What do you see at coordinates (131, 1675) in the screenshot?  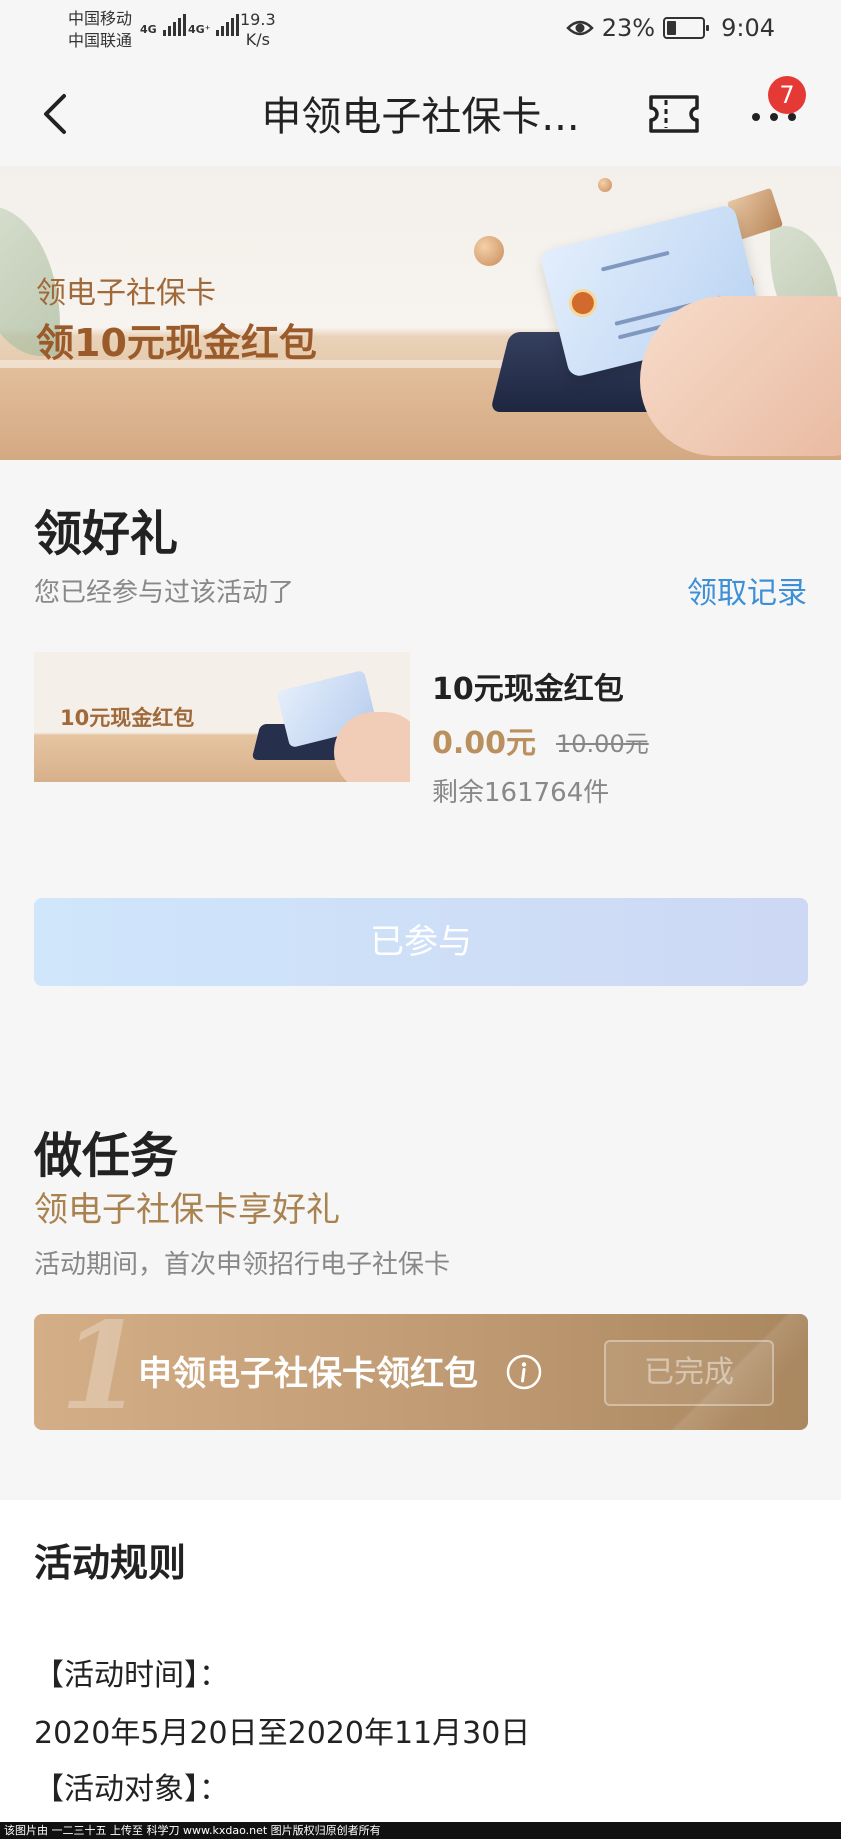 I see `rule-time-label: 【活动时间】：` at bounding box center [131, 1675].